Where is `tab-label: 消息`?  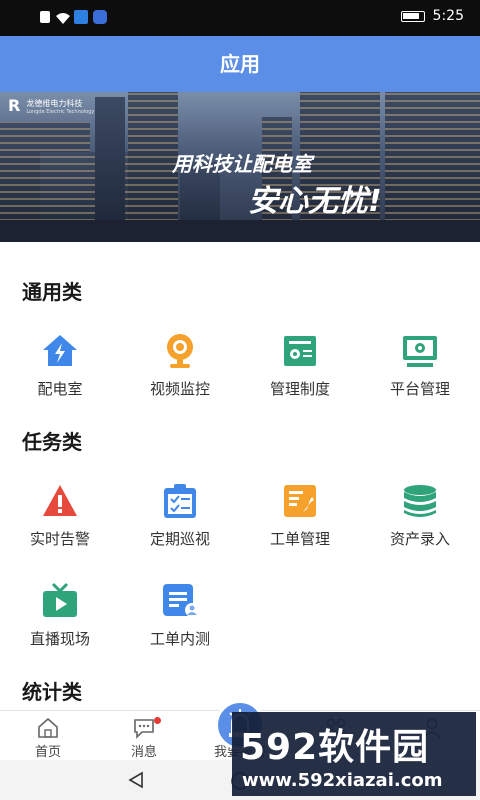
tab-label: 消息 is located at coordinates (143, 752).